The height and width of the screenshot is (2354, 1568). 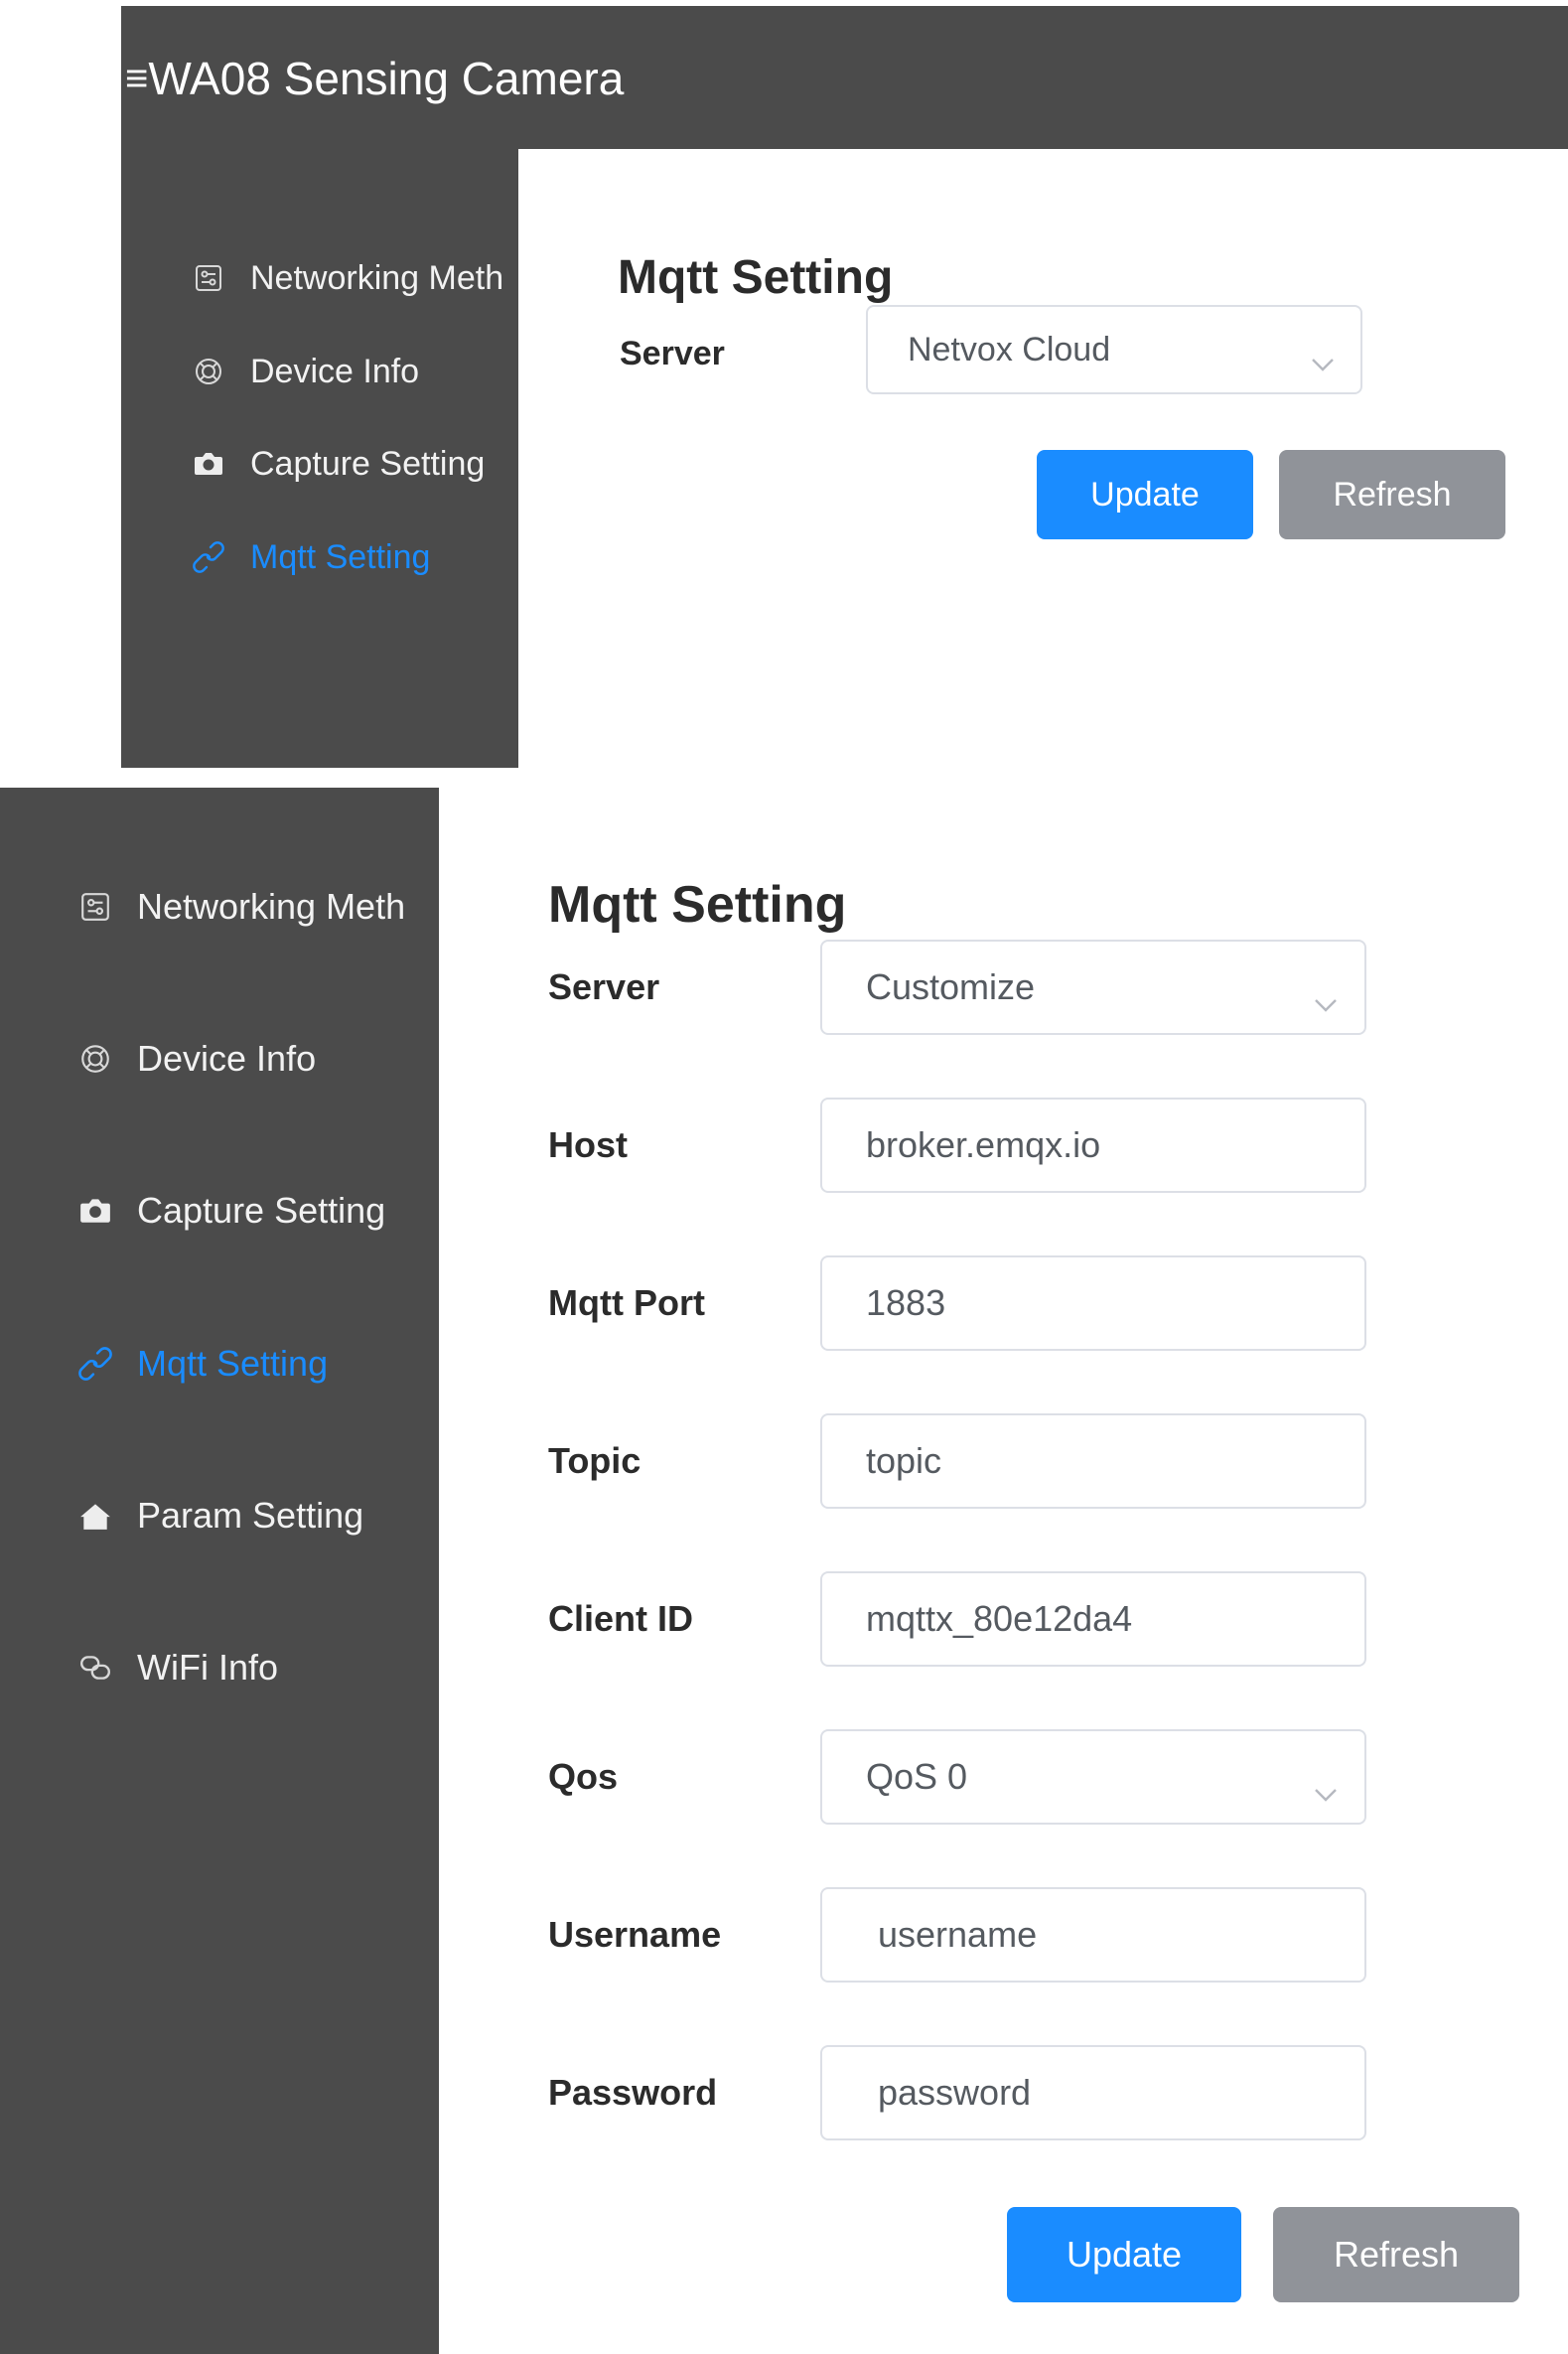 I want to click on host-input: broker.emqx.io, so click(x=1093, y=1145).